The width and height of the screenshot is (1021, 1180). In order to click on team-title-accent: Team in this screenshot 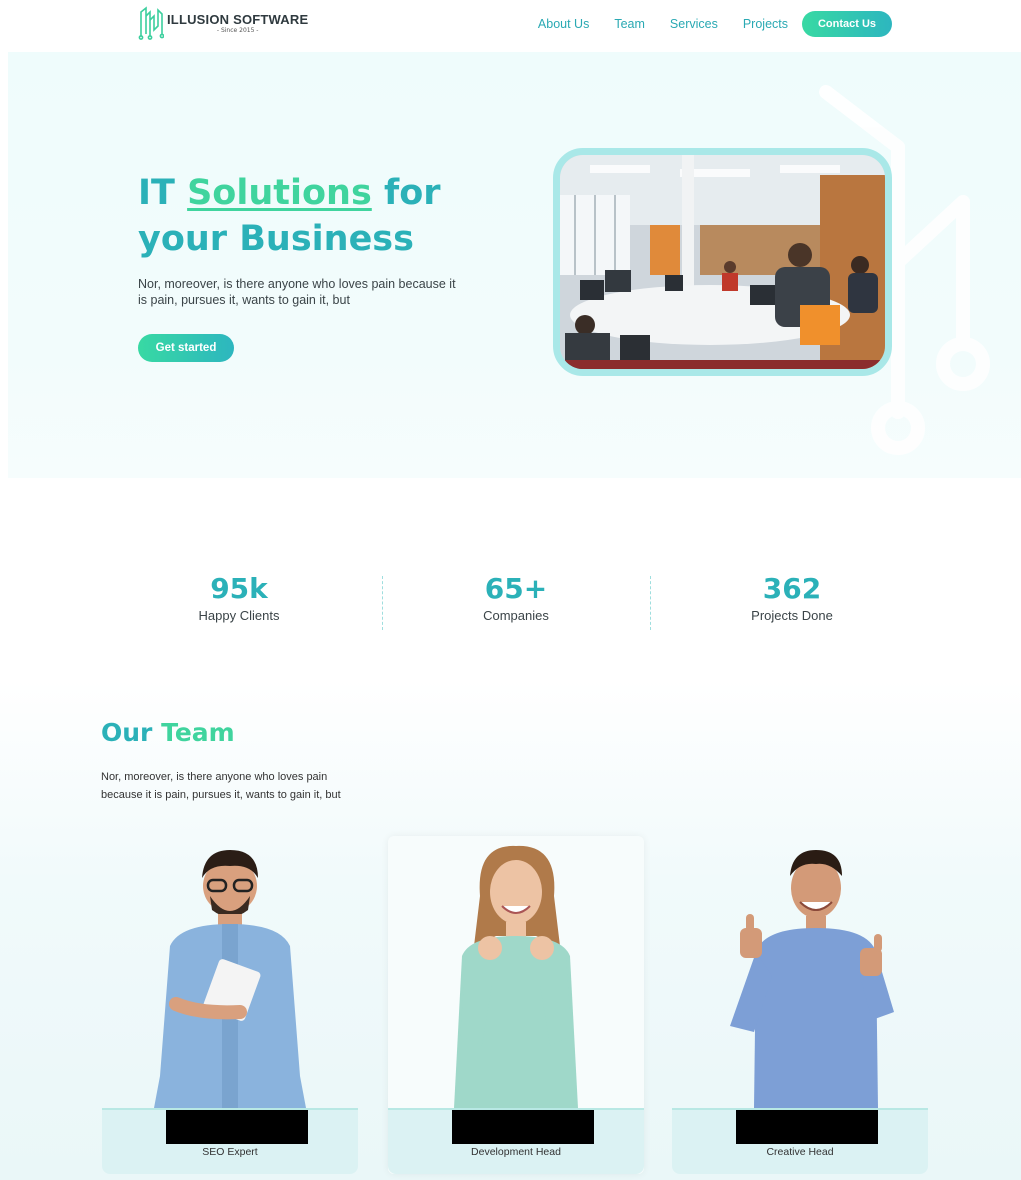, I will do `click(198, 732)`.